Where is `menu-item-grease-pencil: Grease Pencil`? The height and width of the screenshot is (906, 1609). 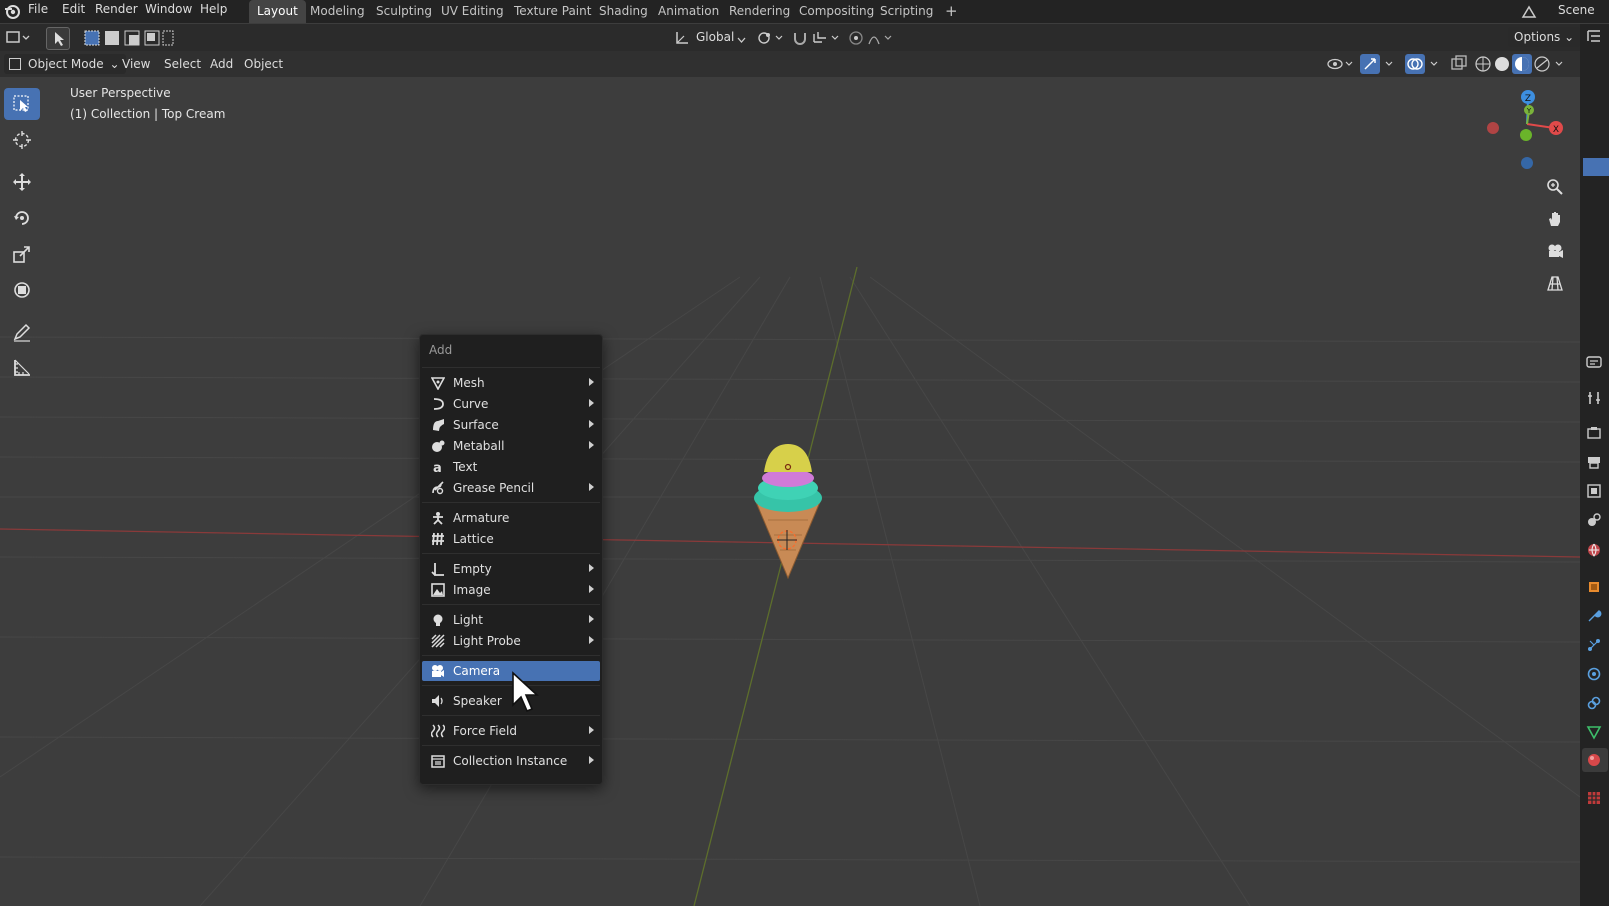 menu-item-grease-pencil: Grease Pencil is located at coordinates (511, 488).